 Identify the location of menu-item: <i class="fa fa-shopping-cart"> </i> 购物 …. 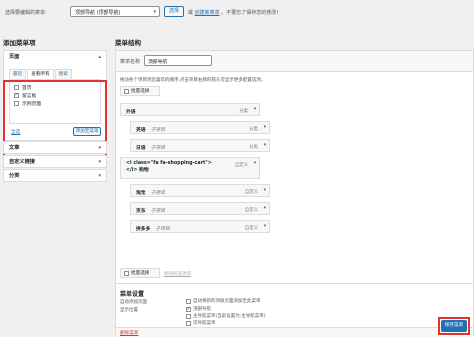
(190, 168).